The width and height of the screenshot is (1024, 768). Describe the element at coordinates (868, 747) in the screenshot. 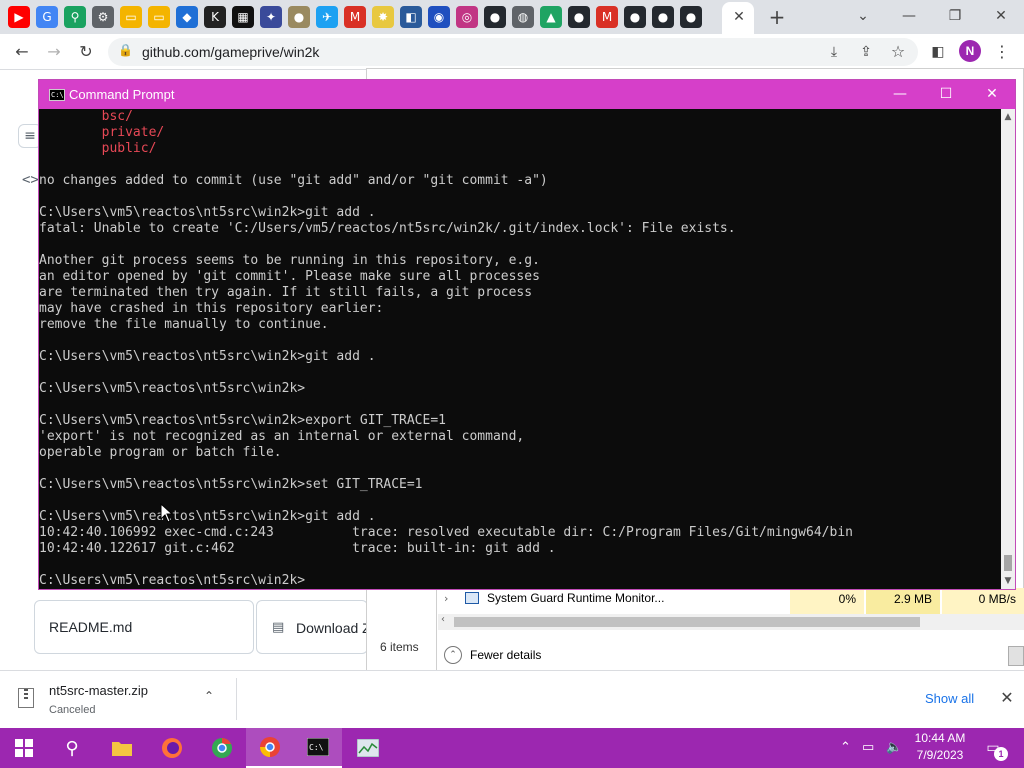

I see `network-icon: ▭` at that location.